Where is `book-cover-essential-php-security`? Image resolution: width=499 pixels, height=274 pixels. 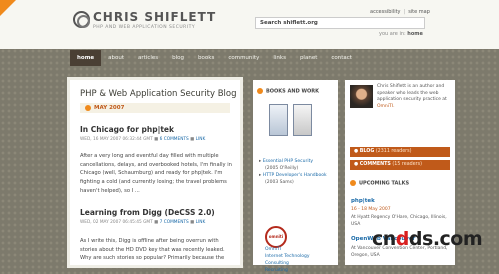
book-cover-essential-php-security is located at coordinates (278, 120).